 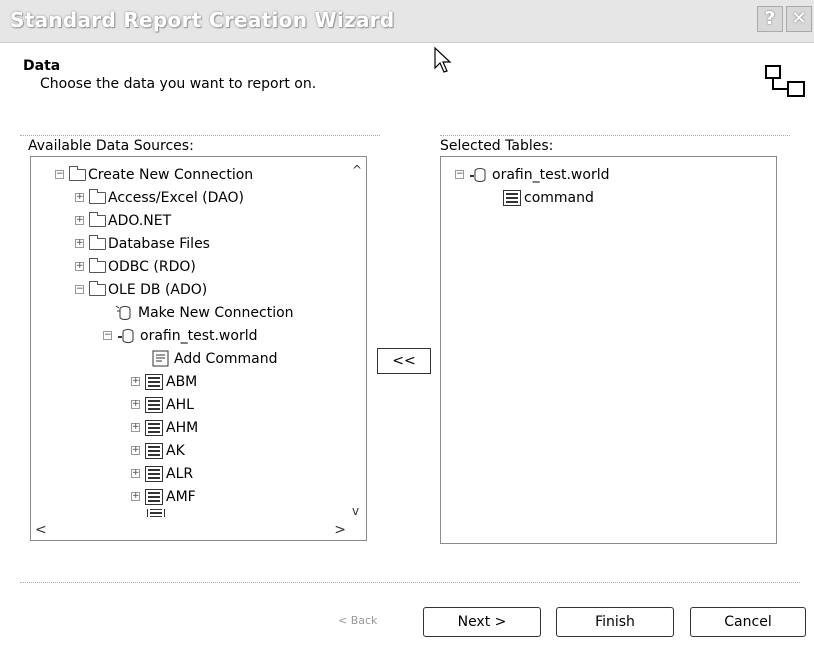 What do you see at coordinates (340, 530) in the screenshot?
I see `scroll-right-arrow-icon: >` at bounding box center [340, 530].